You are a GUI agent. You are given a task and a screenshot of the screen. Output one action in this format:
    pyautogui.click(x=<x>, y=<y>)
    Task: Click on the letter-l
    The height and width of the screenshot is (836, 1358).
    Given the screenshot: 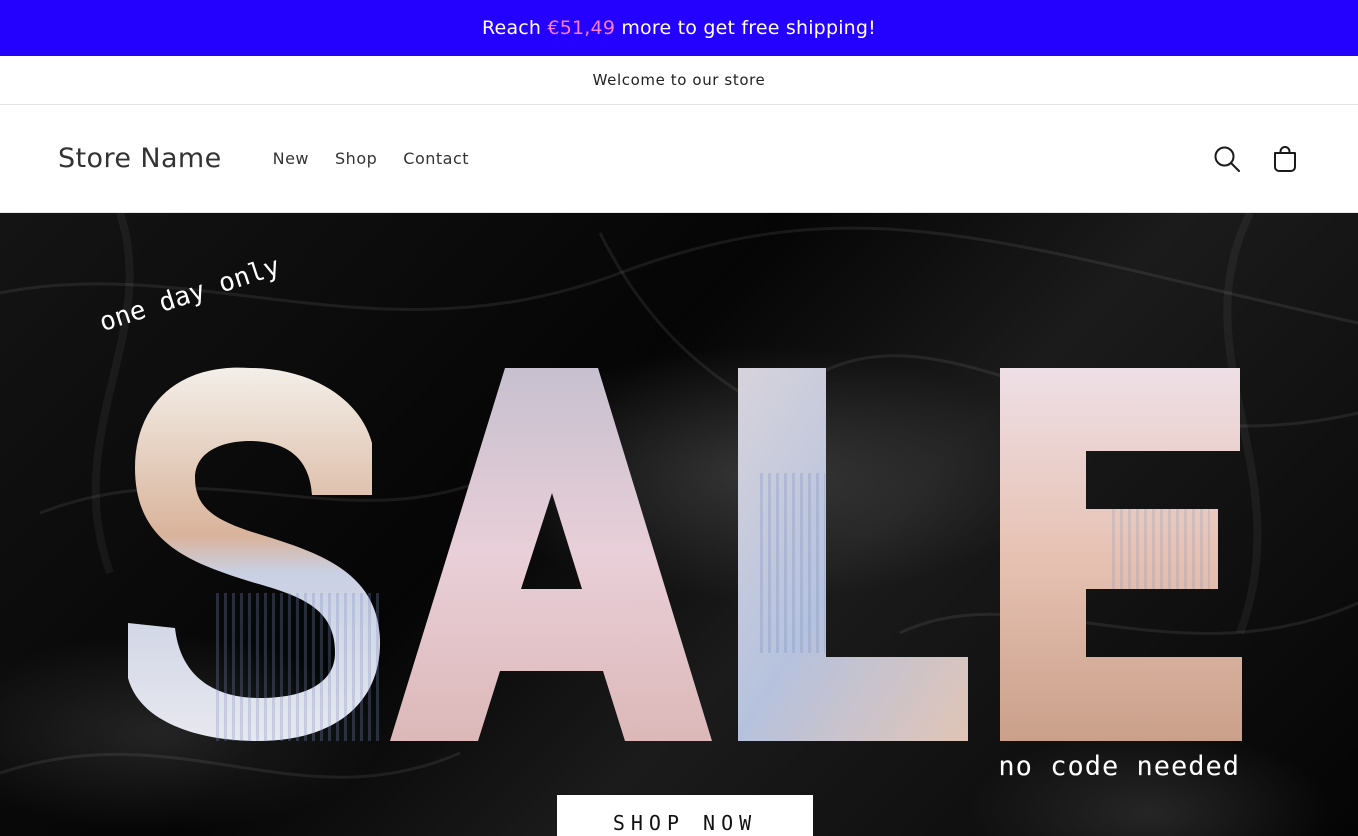 What is the action you would take?
    pyautogui.click(x=853, y=554)
    